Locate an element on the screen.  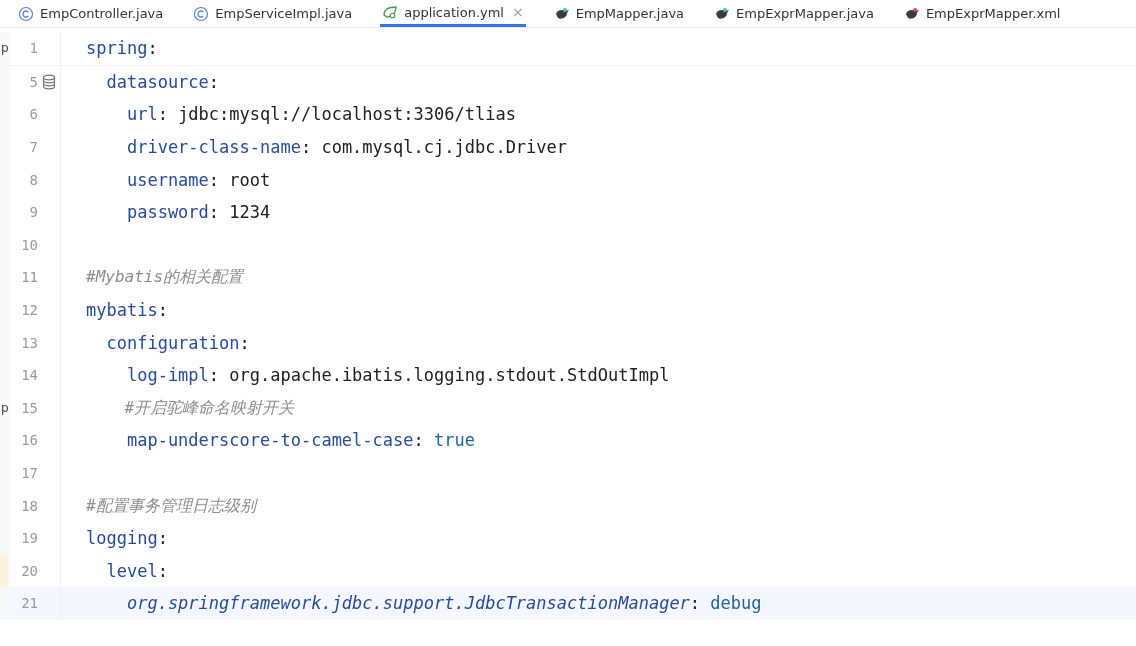
line-number: 10 is located at coordinates (29, 244).